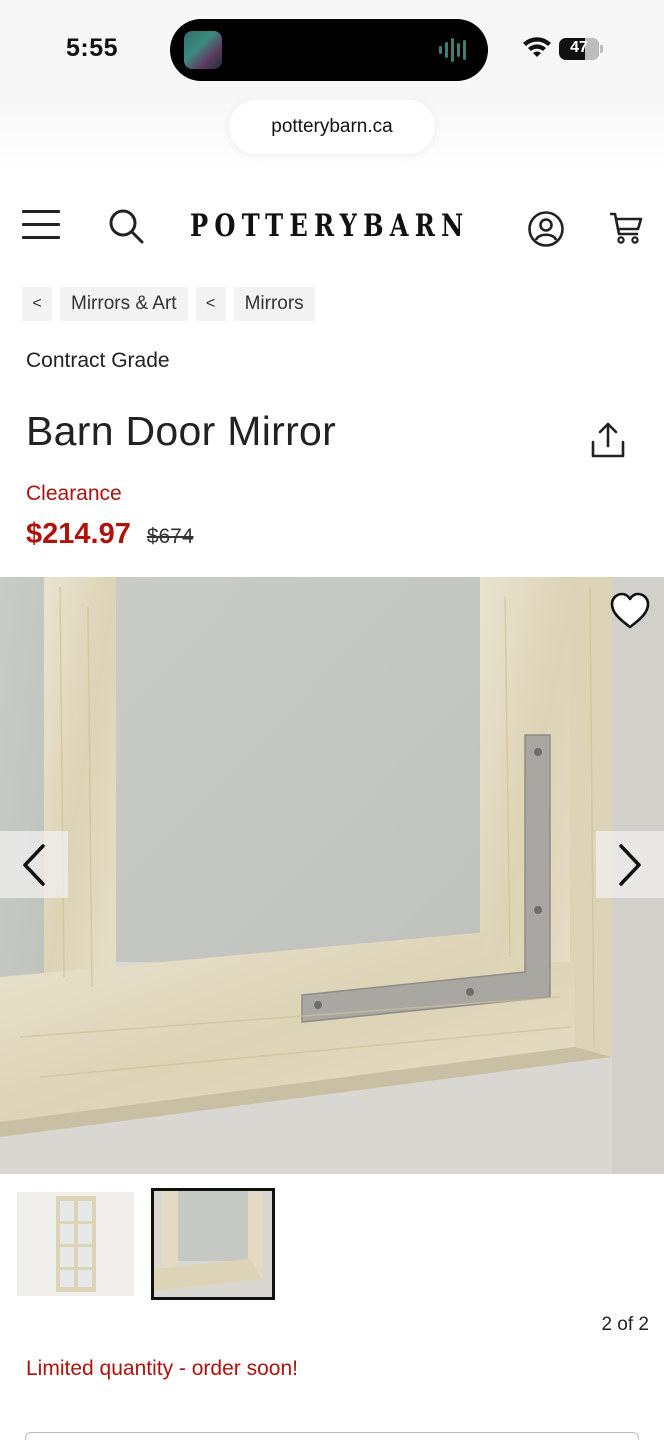 The width and height of the screenshot is (664, 1440). Describe the element at coordinates (274, 304) in the screenshot. I see `breadcrumb-mirrors: Mirrors` at that location.